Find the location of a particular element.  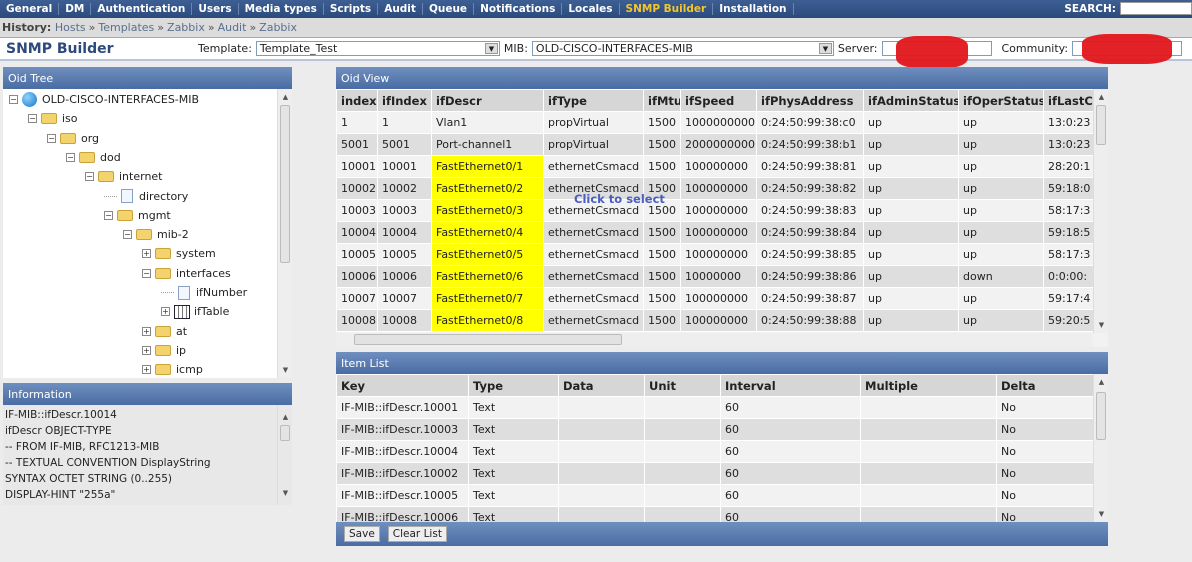

oid-view-vscroll: ▲ ▼ is located at coordinates (1100, 211).